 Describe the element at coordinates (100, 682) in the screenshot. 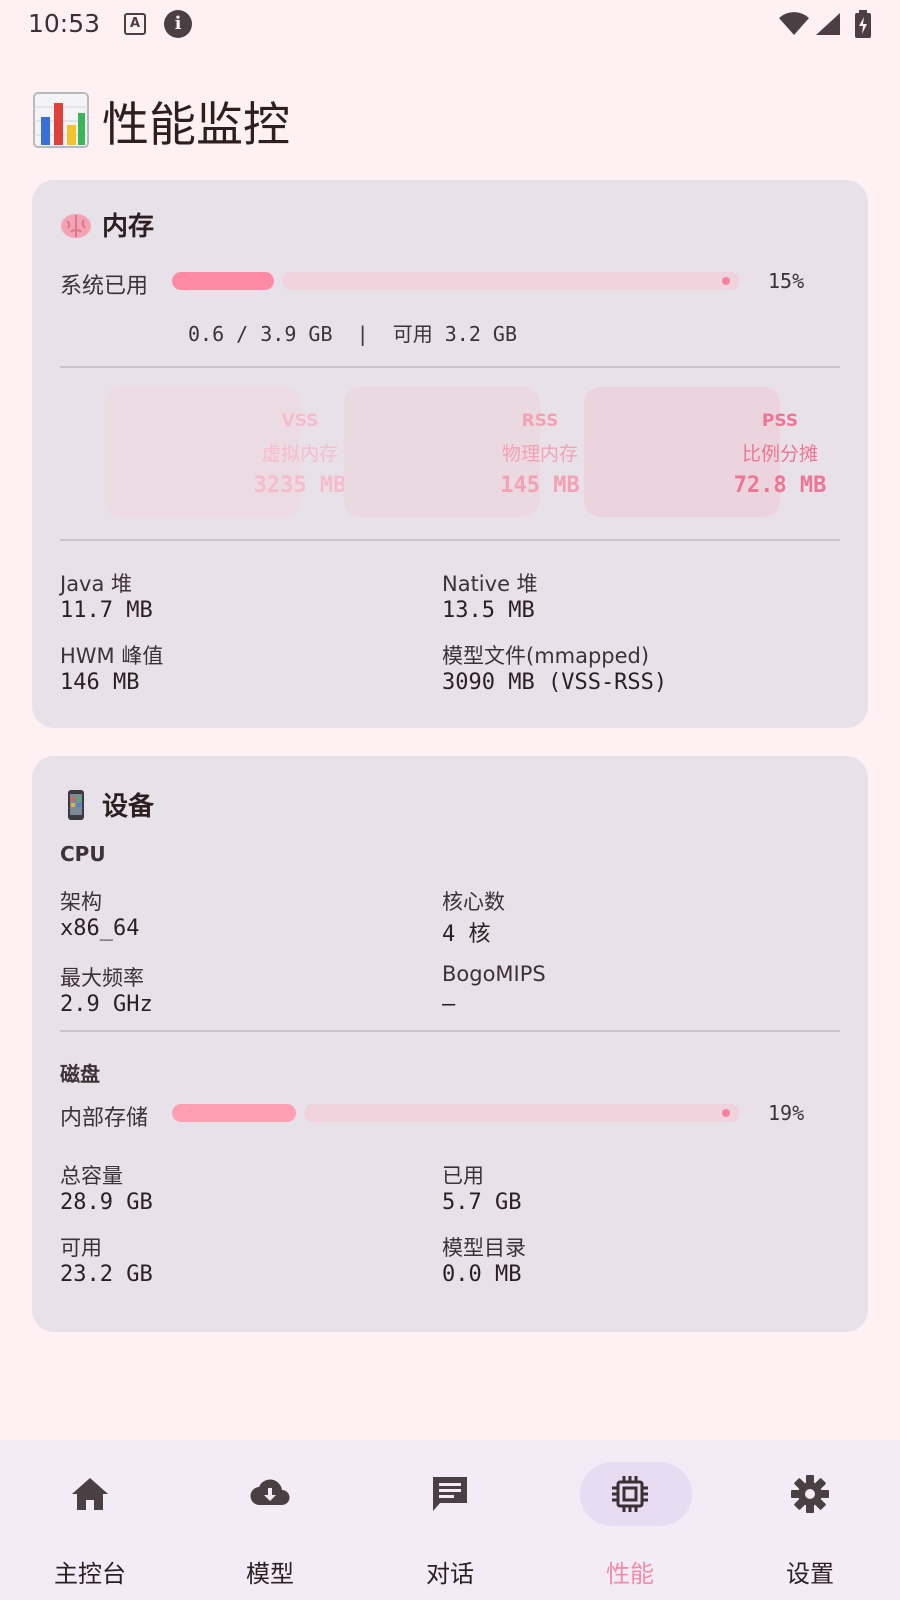

I see `hwm-peak-value: 146 MB` at that location.